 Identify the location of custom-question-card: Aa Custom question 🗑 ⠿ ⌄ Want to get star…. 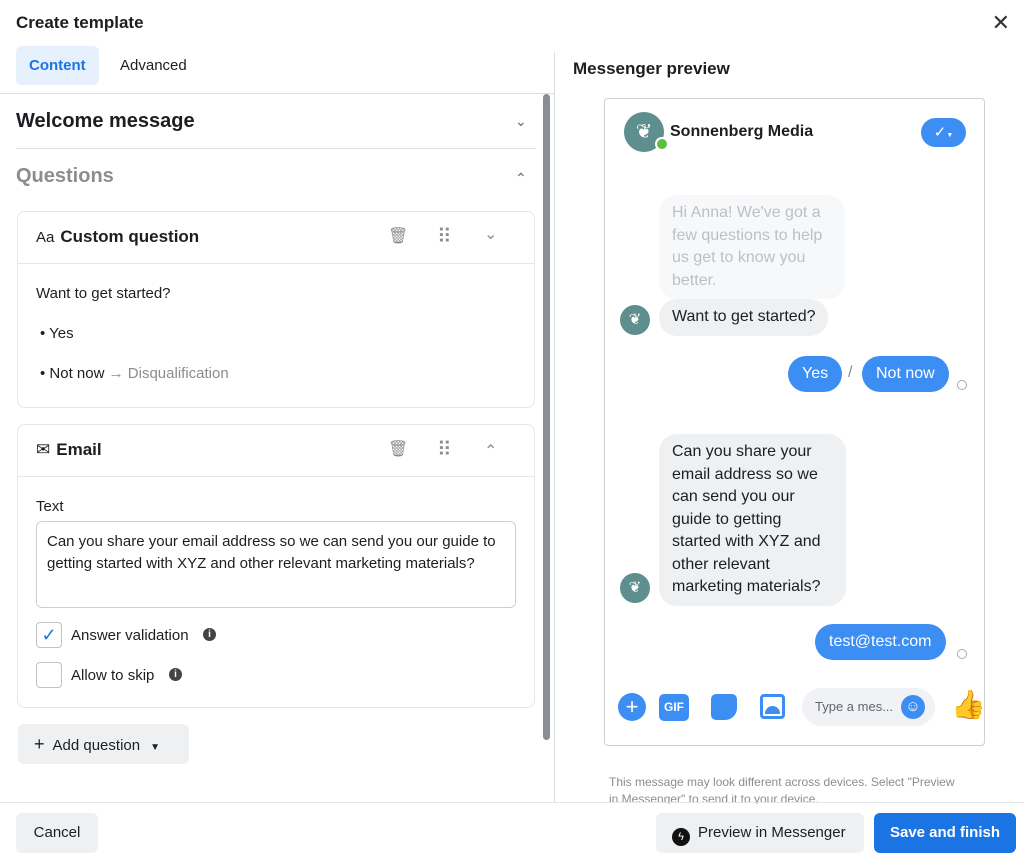
(276, 309).